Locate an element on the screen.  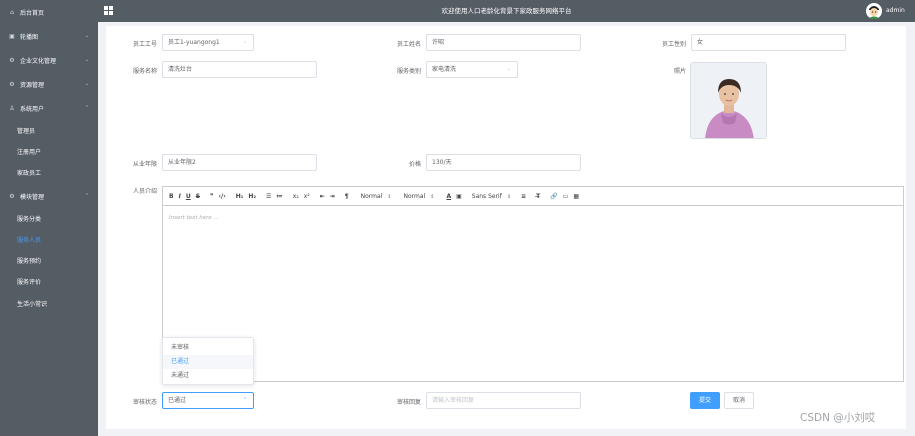
font-color-button: A is located at coordinates (448, 196).